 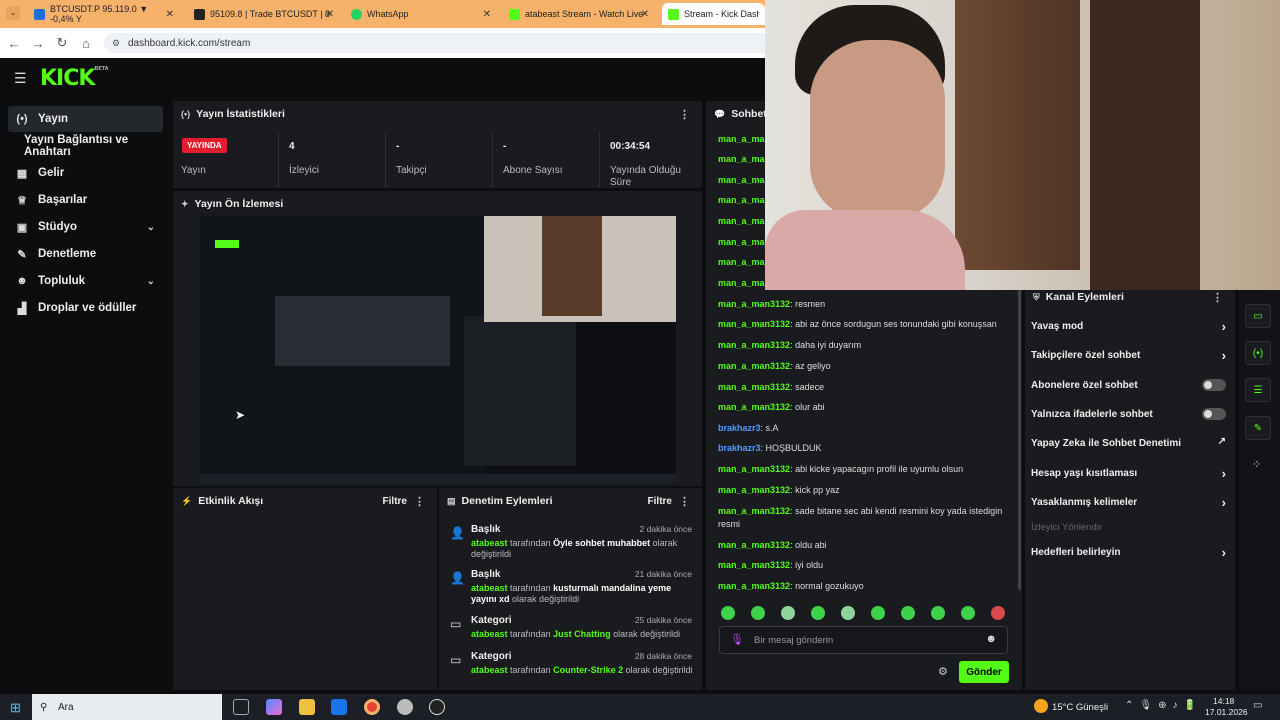 I want to click on chat-message-input: 🎙 Bir mesaj gönderin ☻, so click(x=863, y=640).